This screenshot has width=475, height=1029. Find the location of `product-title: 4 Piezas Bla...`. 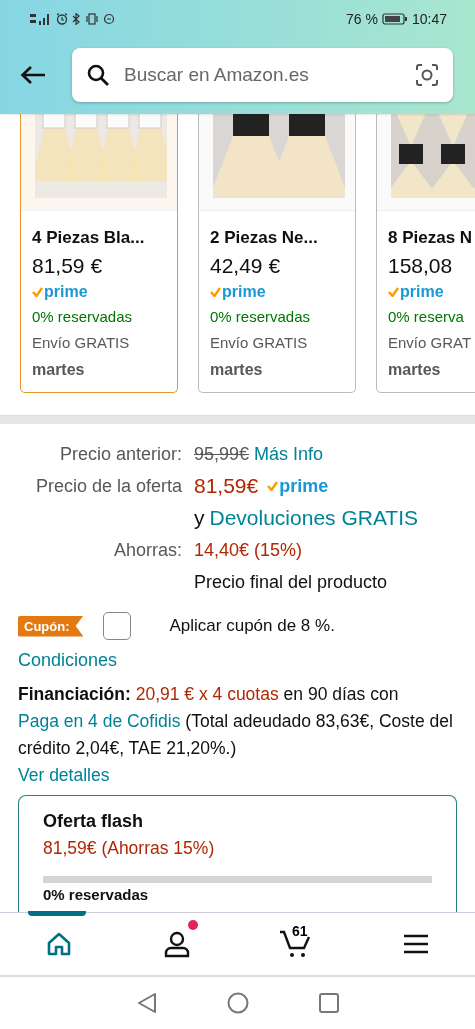

product-title: 4 Piezas Bla... is located at coordinates (89, 238).